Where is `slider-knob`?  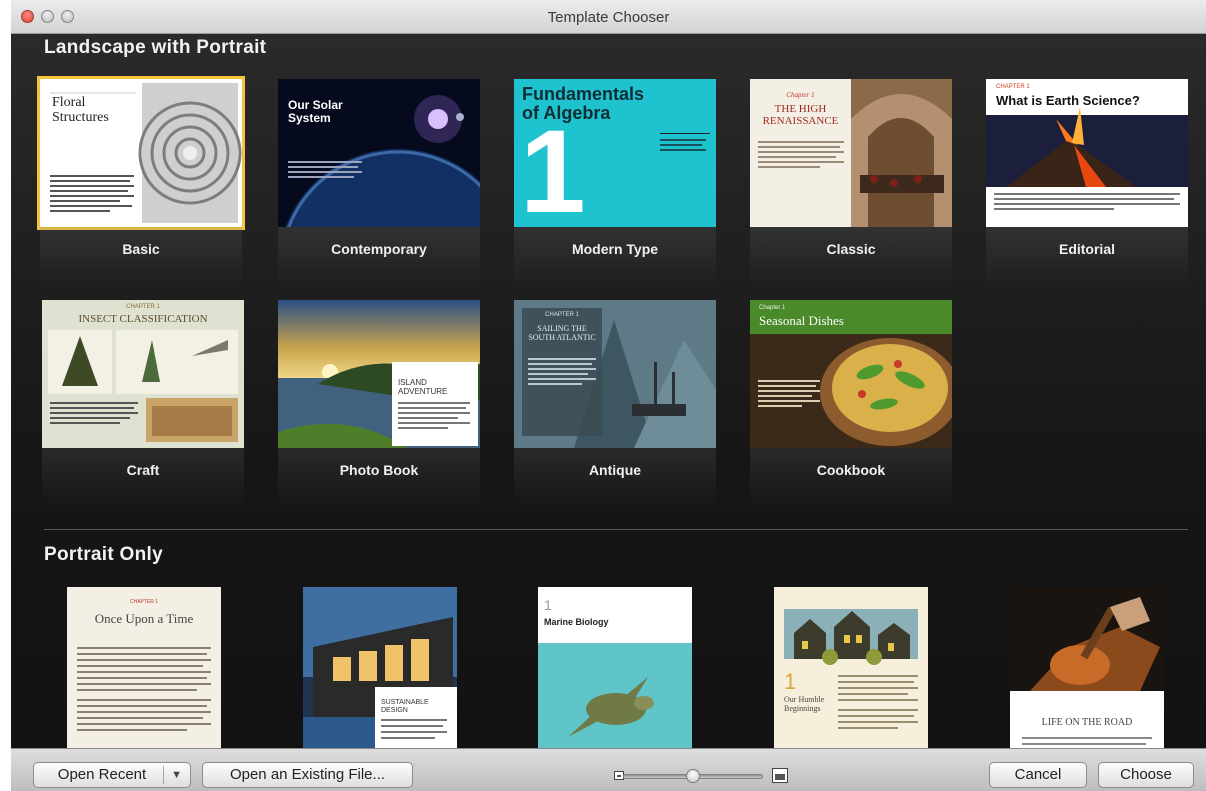
slider-knob is located at coordinates (693, 776).